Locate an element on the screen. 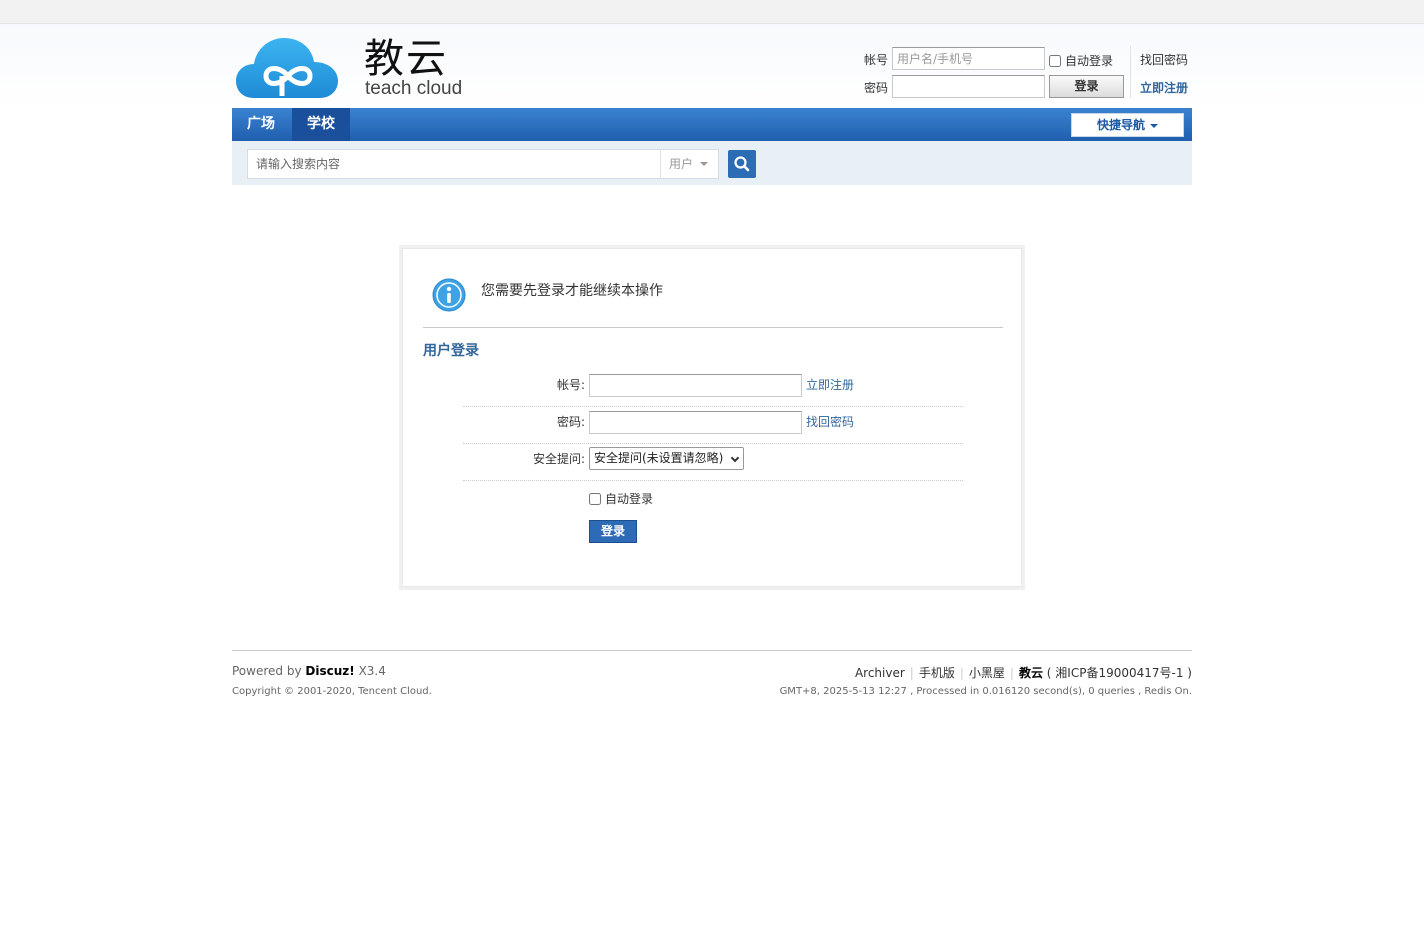  security-question-select: 安全提问(未设置请忽略) is located at coordinates (666, 458).